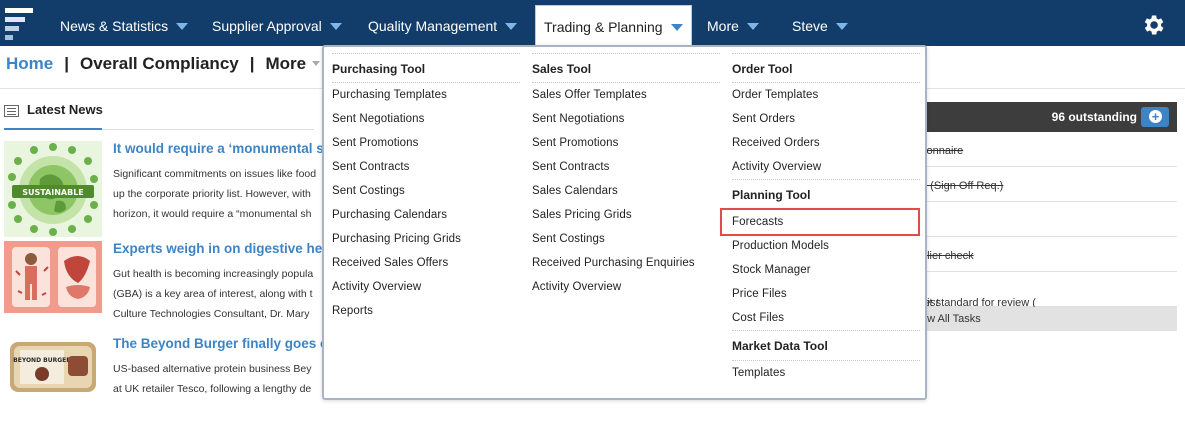  I want to click on menu-item-templates: Templates, so click(826, 373).